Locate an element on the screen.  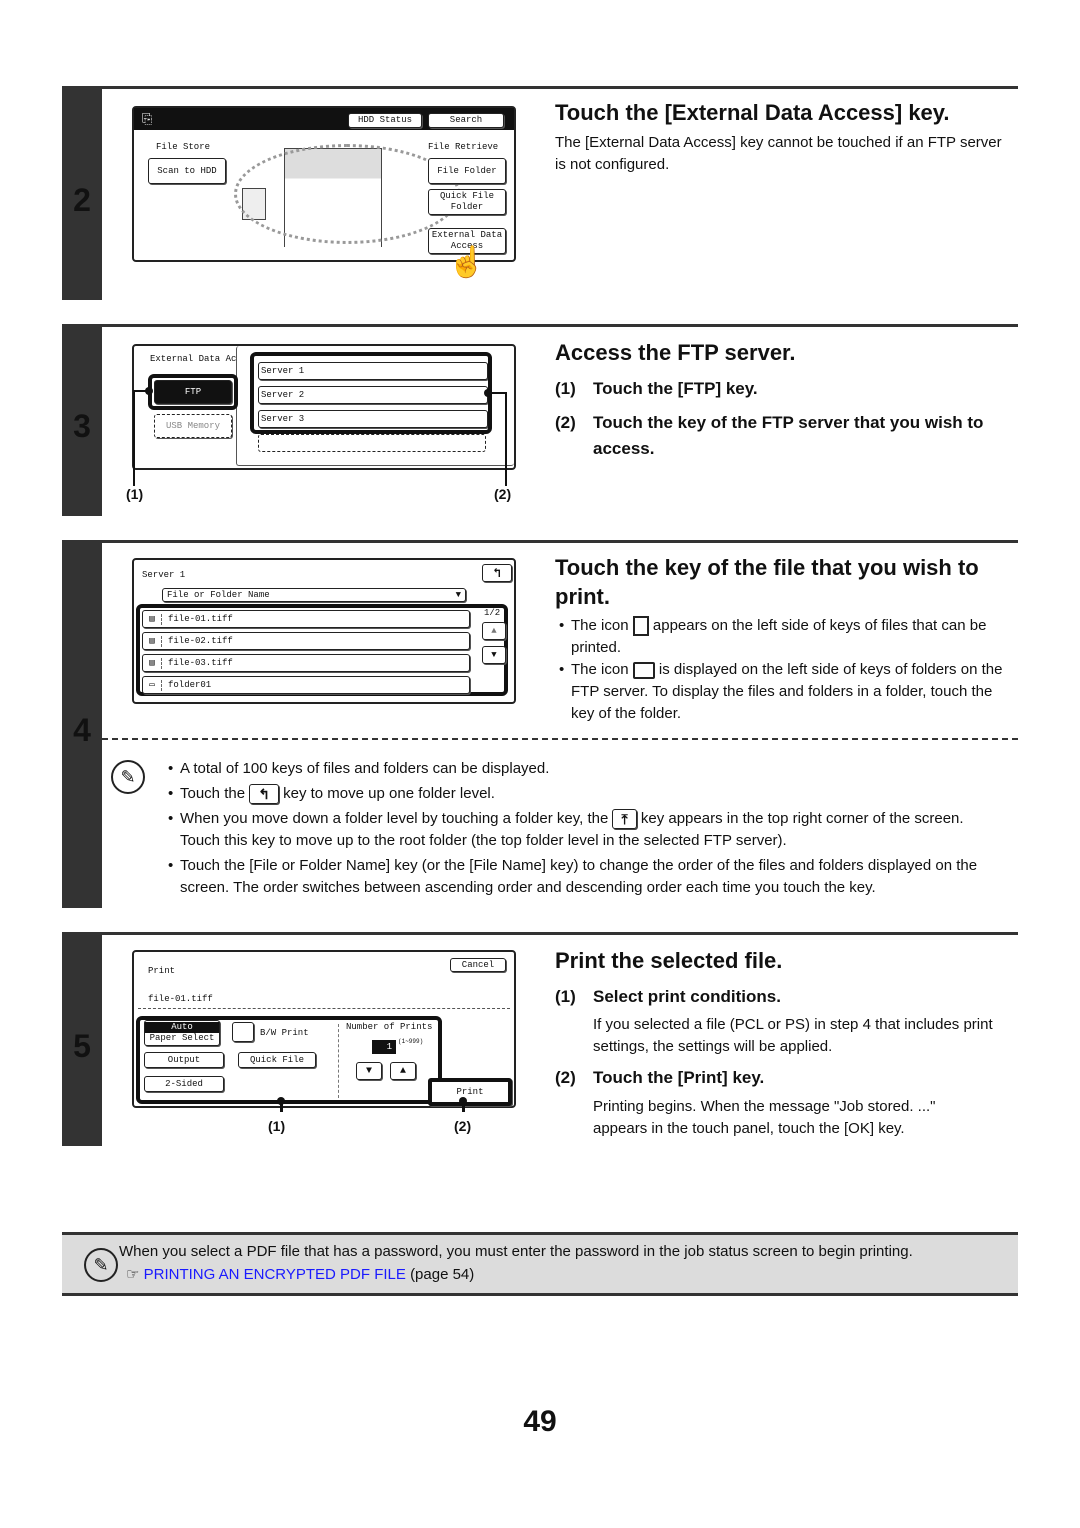
step-3-substep-1: (1) Touch the [FTP] key. is located at coordinates (780, 389).